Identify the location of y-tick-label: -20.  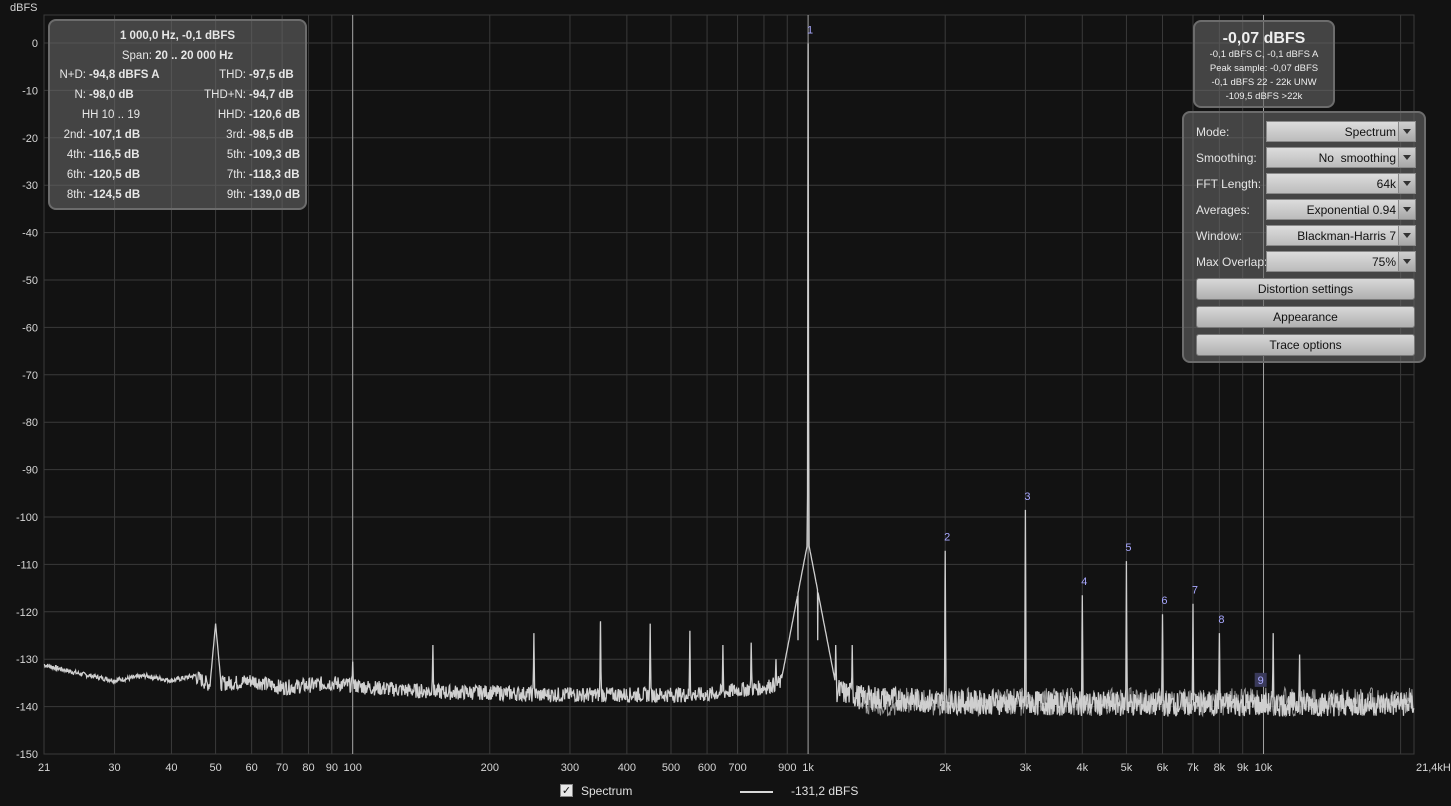
(30, 139).